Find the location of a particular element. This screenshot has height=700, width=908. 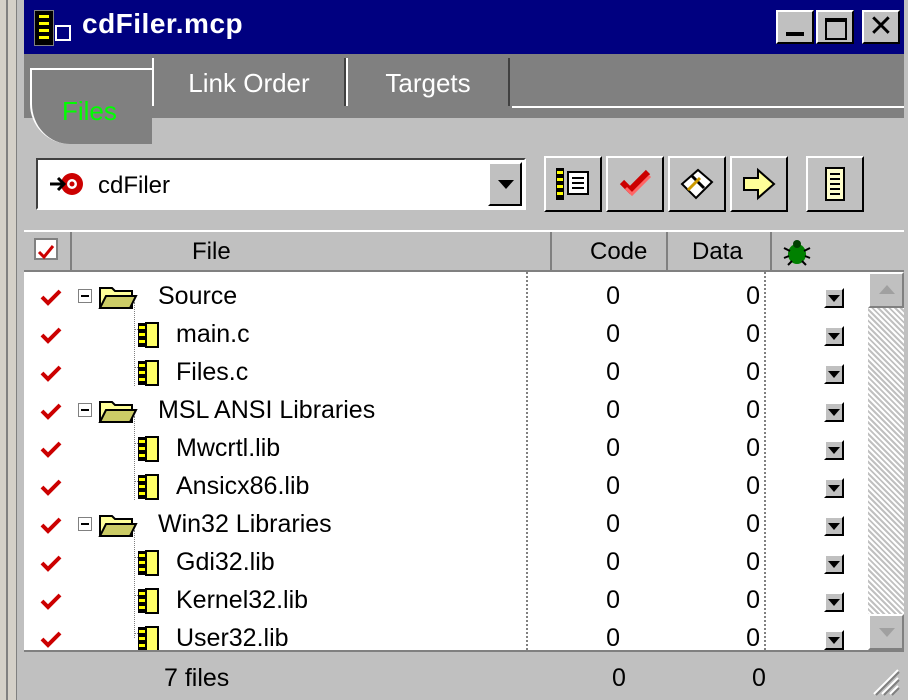

vertical-scrollbar is located at coordinates (886, 461).